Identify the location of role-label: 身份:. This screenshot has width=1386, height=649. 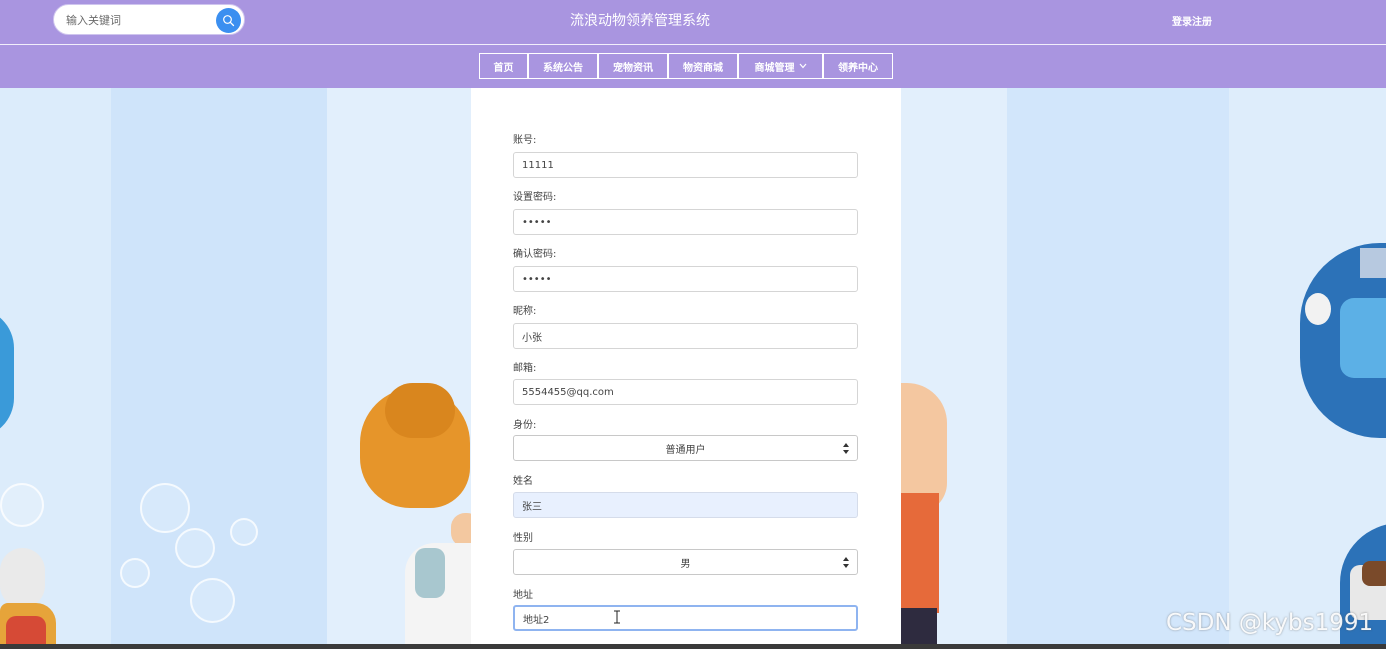
(525, 425).